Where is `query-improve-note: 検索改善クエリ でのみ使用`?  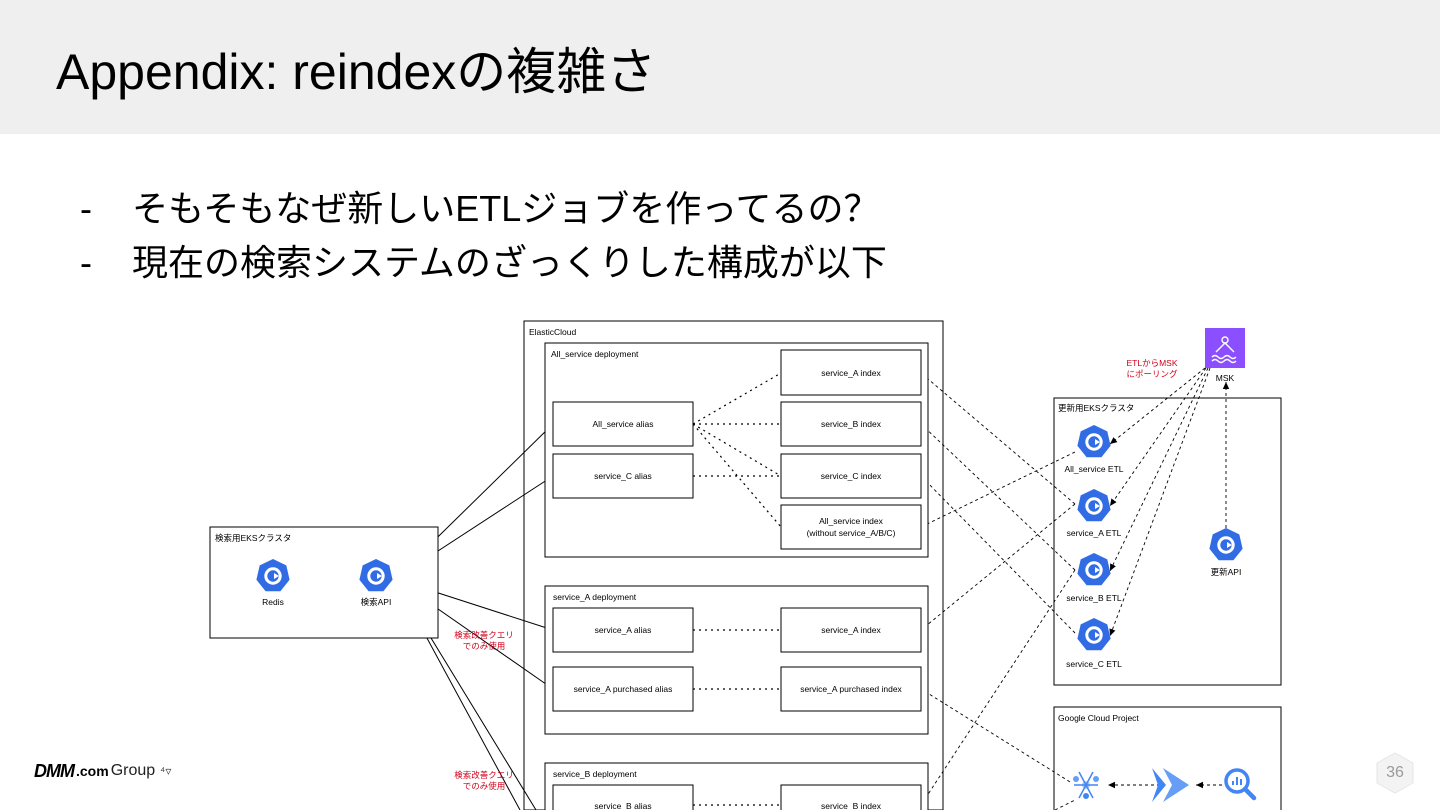
query-improve-note: 検索改善クエリ でのみ使用 is located at coordinates (484, 640).